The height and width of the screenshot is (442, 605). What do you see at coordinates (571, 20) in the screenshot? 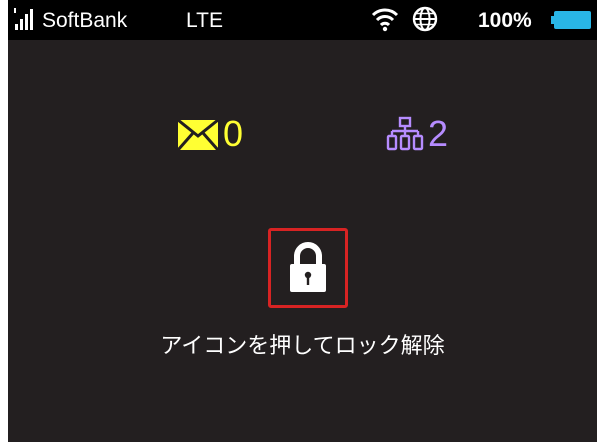
I see `battery-icon` at bounding box center [571, 20].